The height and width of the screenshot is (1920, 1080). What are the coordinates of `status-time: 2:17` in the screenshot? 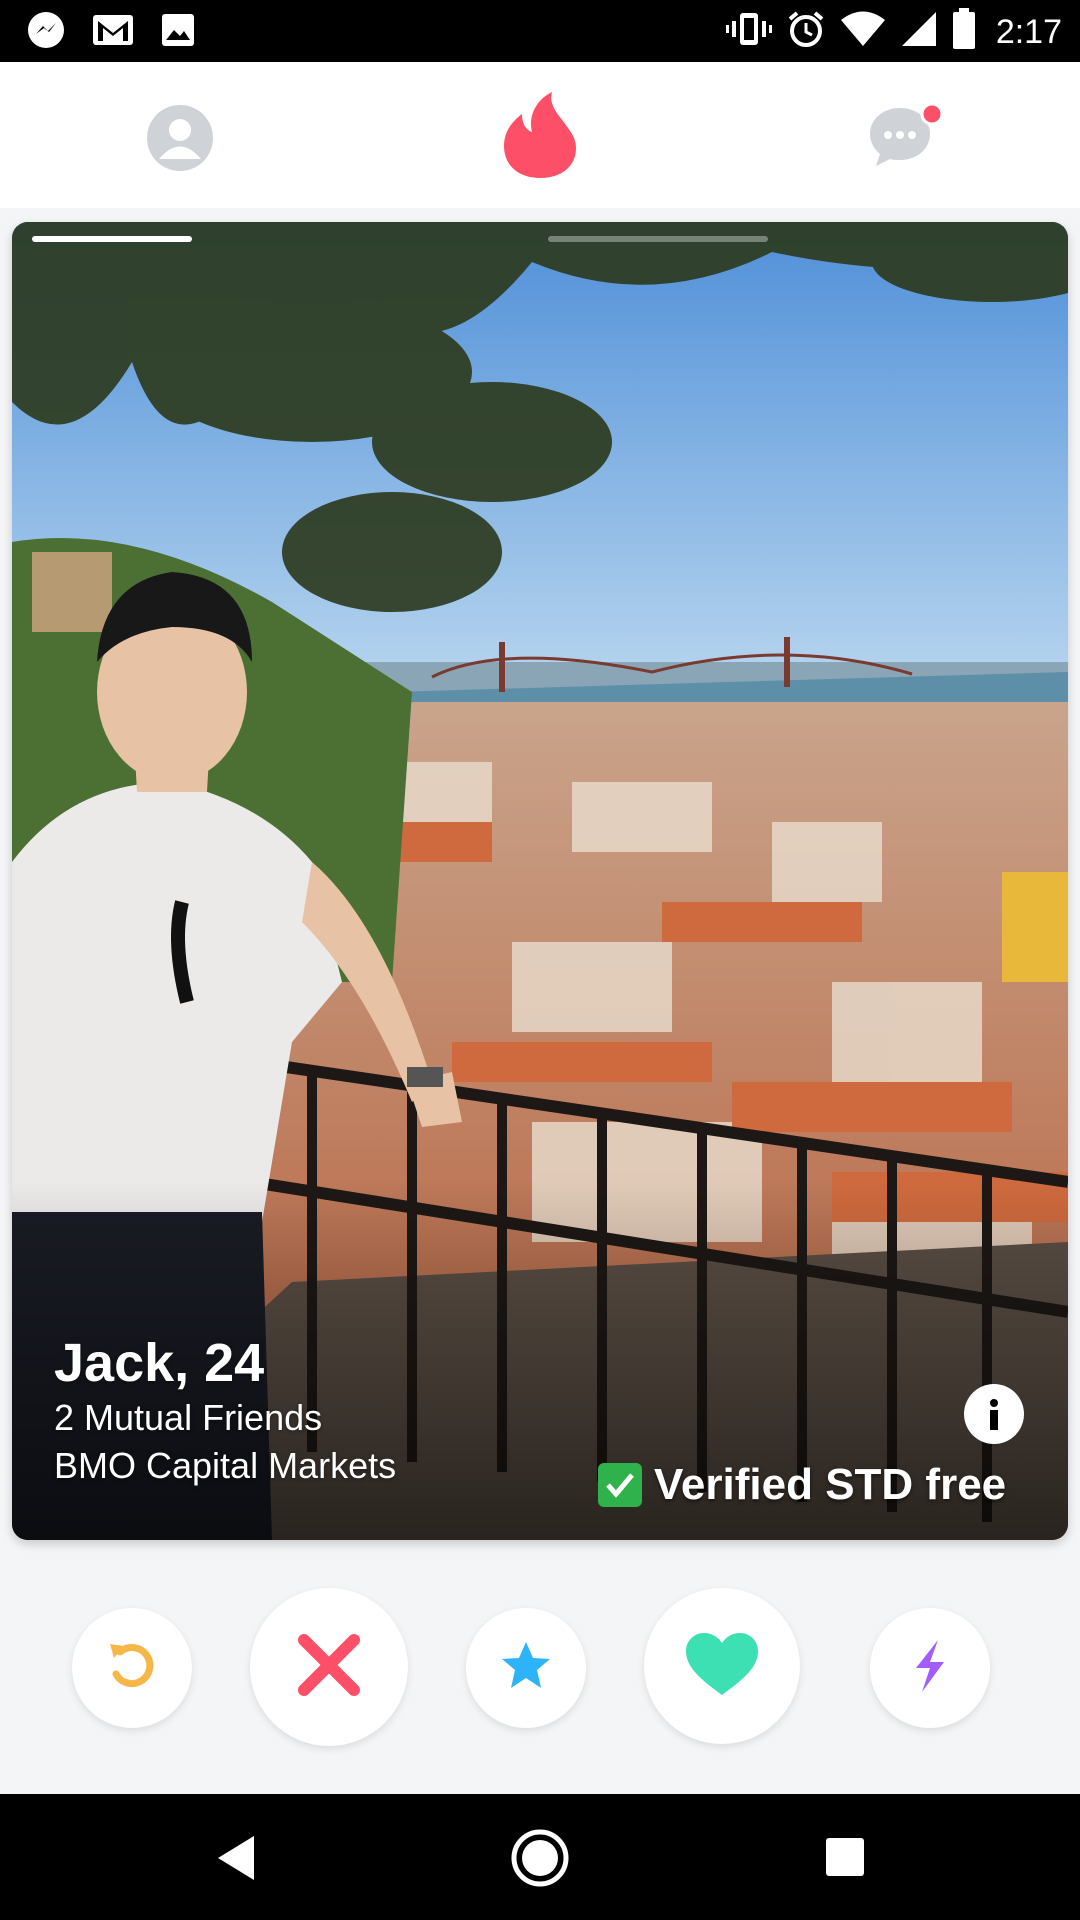 It's located at (1028, 31).